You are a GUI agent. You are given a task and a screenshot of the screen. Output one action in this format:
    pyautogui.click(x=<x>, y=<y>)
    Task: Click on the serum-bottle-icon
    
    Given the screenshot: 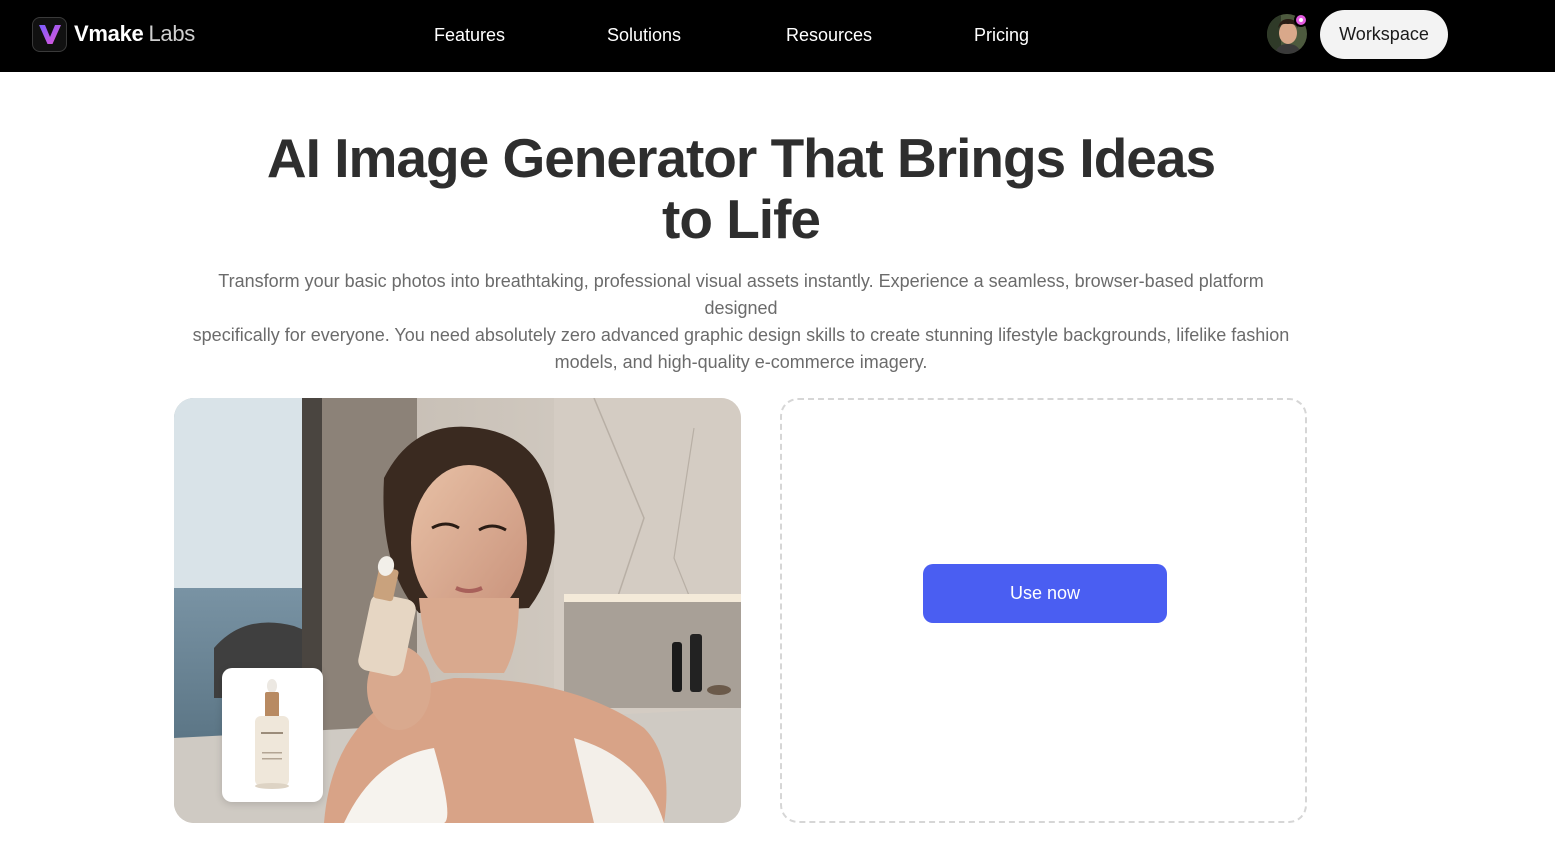 What is the action you would take?
    pyautogui.click(x=272, y=734)
    